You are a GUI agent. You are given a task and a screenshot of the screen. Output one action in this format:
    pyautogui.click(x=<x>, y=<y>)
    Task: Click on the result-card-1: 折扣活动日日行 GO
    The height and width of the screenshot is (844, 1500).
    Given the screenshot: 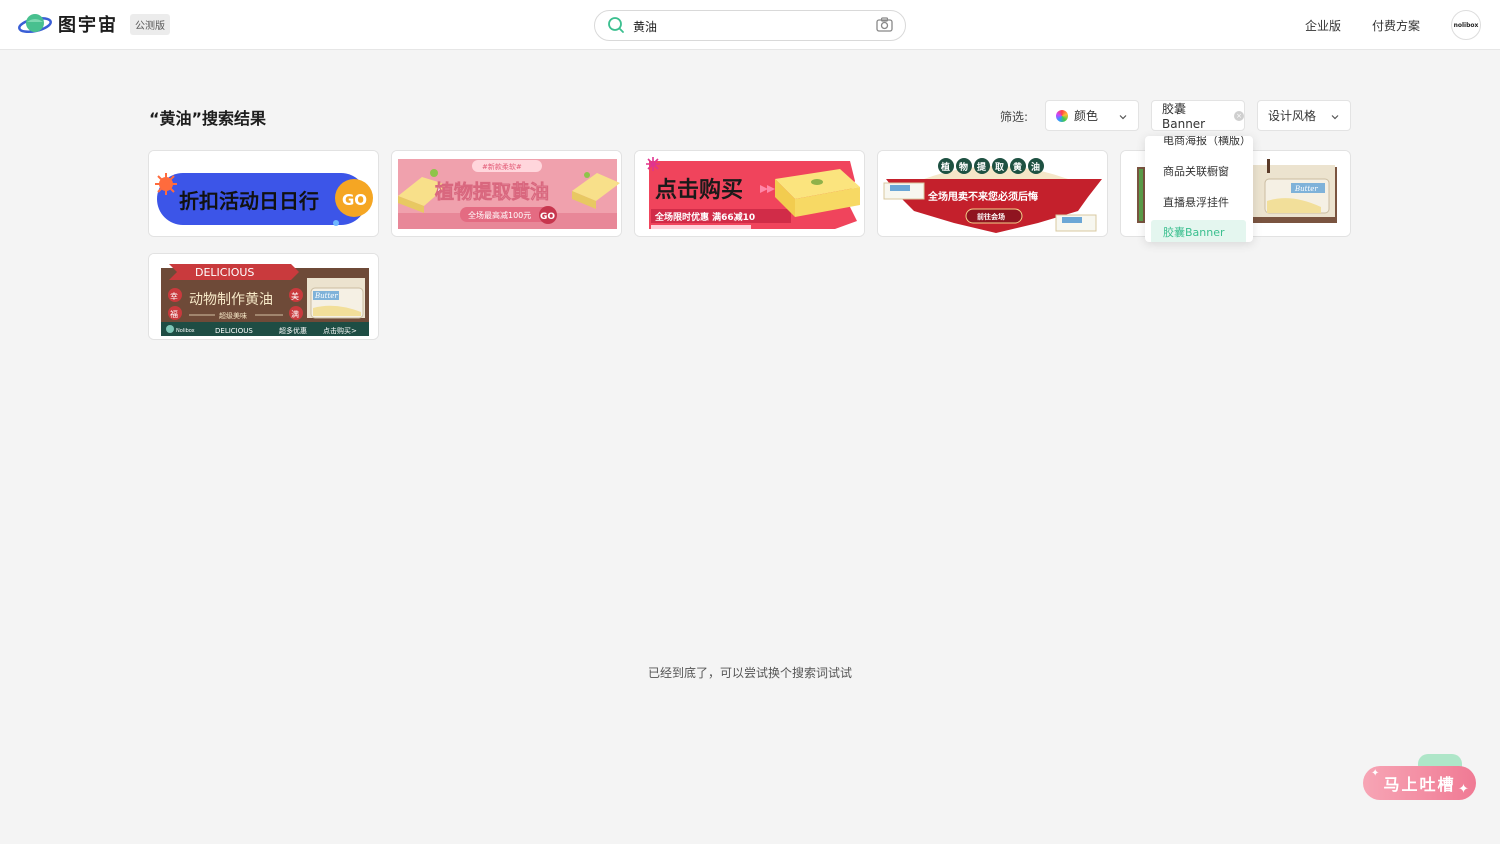 What is the action you would take?
    pyautogui.click(x=263, y=193)
    